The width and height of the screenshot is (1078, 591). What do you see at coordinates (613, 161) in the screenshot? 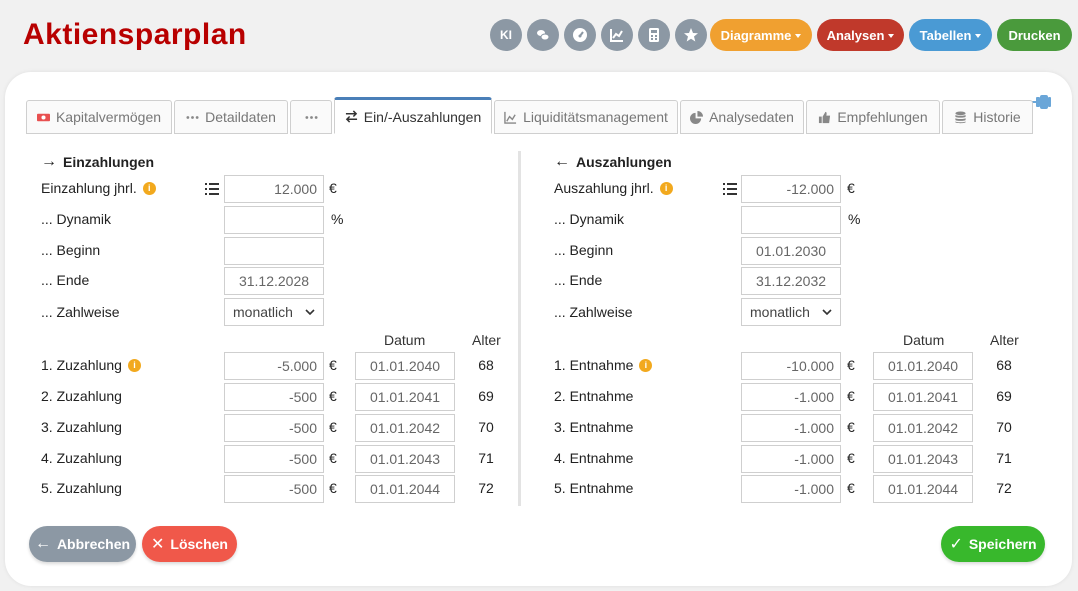
I see `auszahlungen-heading: ← Auszahlungen` at bounding box center [613, 161].